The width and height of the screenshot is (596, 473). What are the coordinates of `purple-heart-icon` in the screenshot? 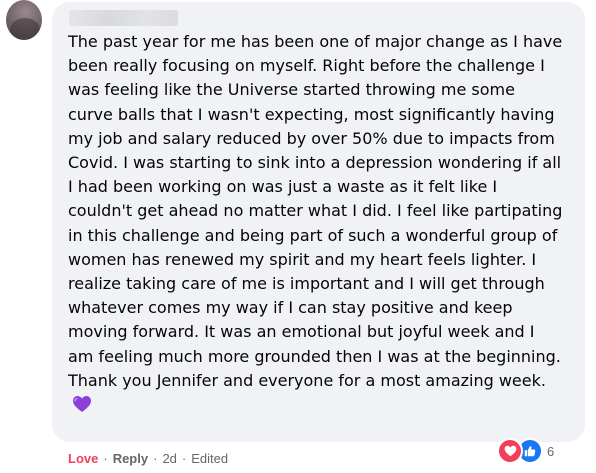 It's located at (82, 404).